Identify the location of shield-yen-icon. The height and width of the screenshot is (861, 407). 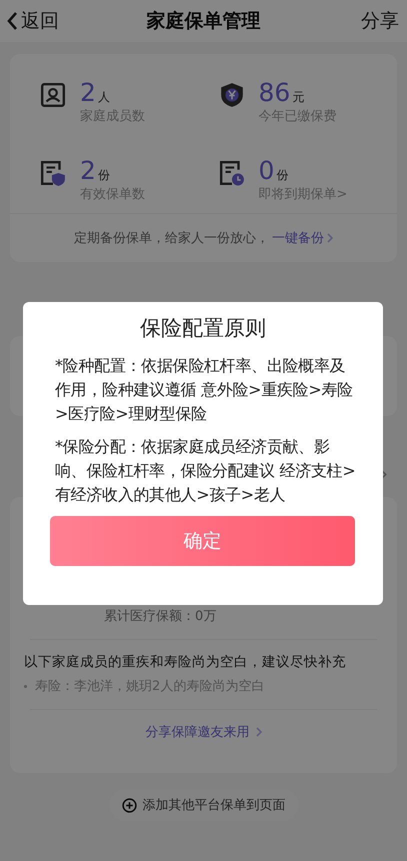
(231, 95).